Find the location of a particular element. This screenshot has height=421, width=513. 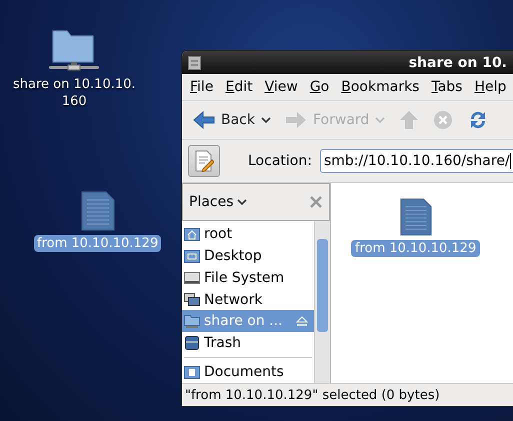

sidebar-item-label: Trash is located at coordinates (222, 343).